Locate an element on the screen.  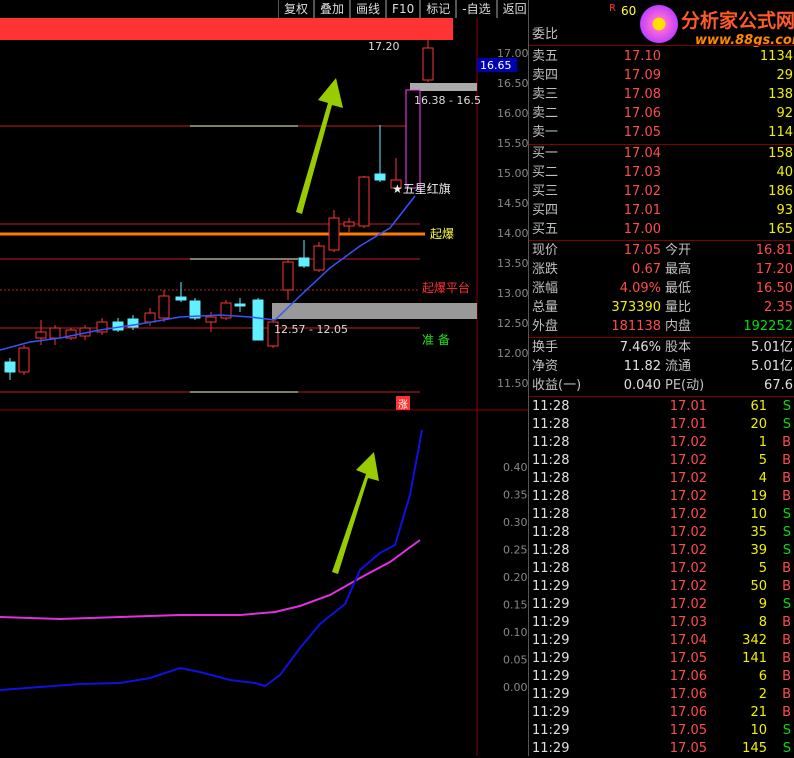
price-axis-label: 11.50 is located at coordinates (512, 383).